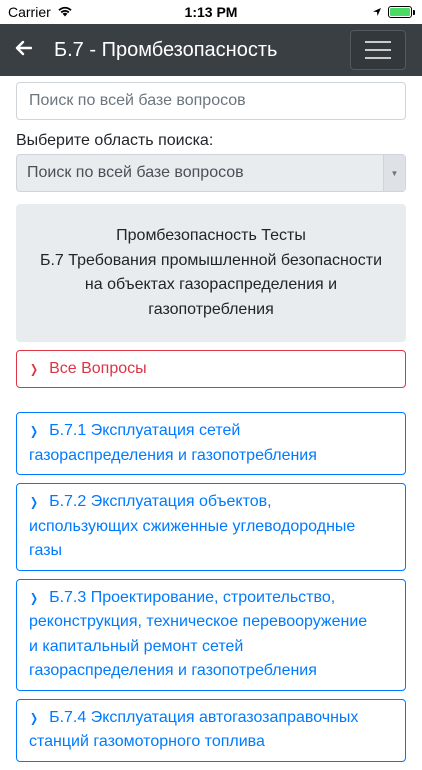 Image resolution: width=422 pixels, height=770 pixels. I want to click on search-area-select: Поиск по всей базе вопросов ▼, so click(211, 173).